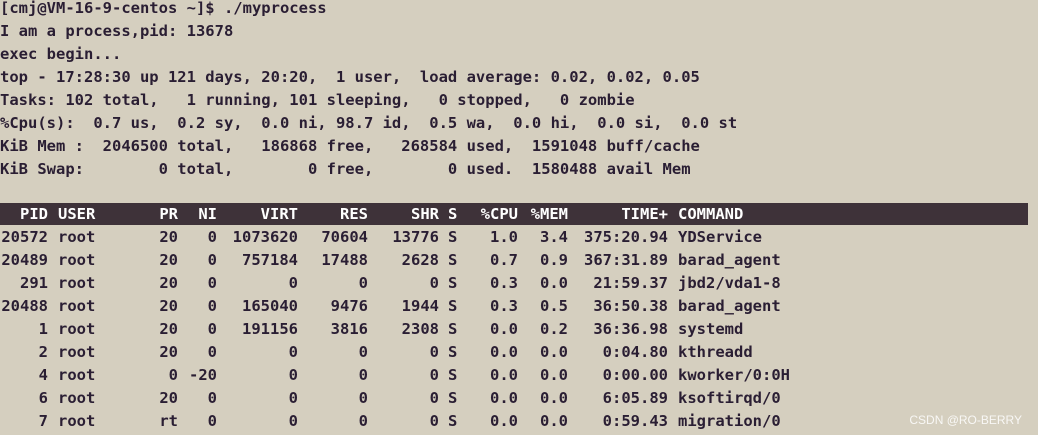 The image size is (1038, 435). I want to click on cell-shr: 2628, so click(420, 260).